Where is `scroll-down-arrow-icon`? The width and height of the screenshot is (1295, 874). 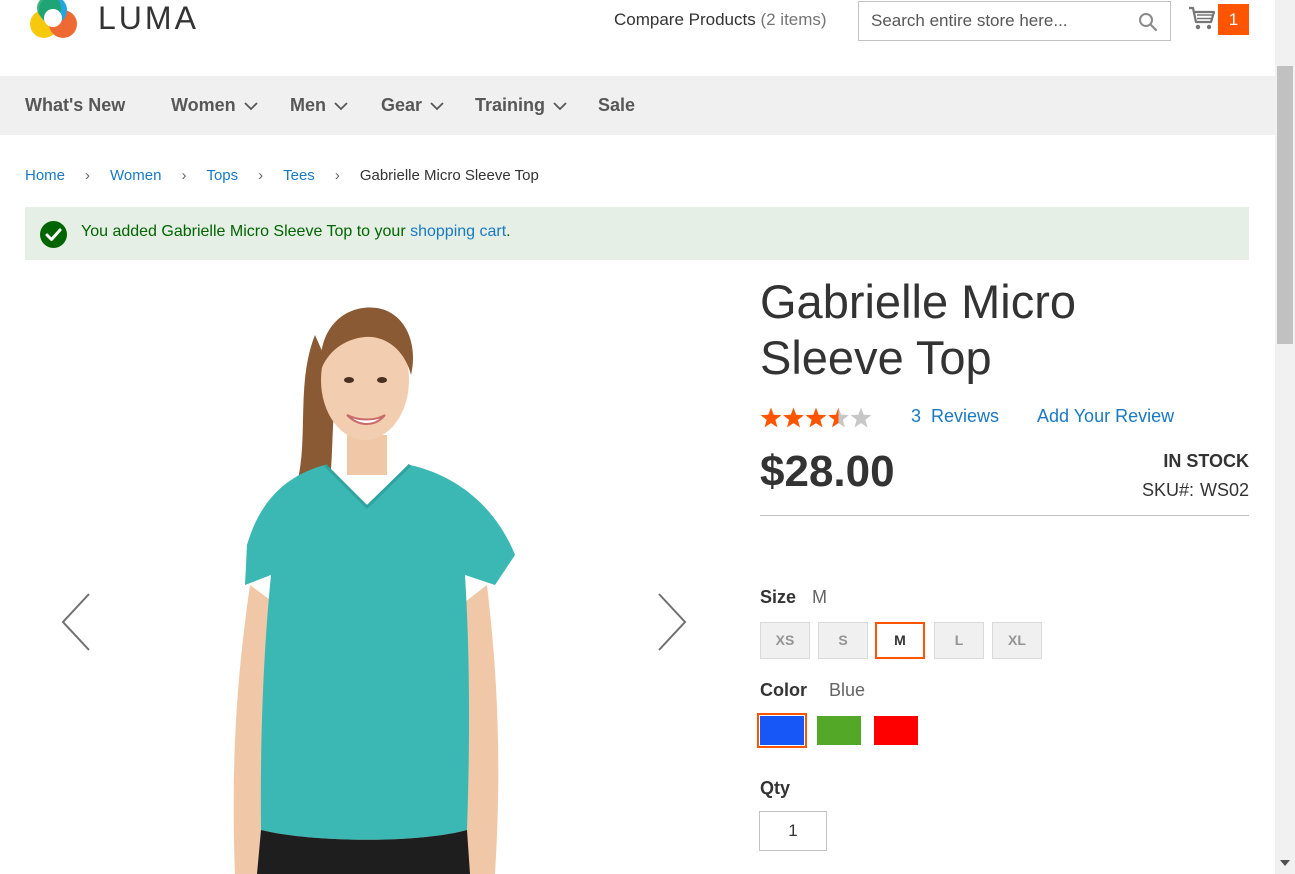
scroll-down-arrow-icon is located at coordinates (1285, 863).